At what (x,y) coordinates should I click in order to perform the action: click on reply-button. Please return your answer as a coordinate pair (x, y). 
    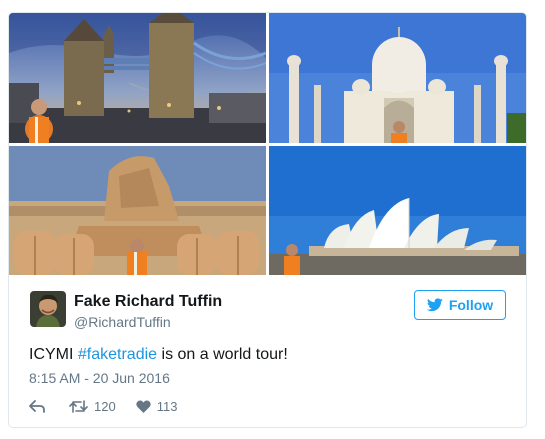
    Looking at the image, I should click on (38, 406).